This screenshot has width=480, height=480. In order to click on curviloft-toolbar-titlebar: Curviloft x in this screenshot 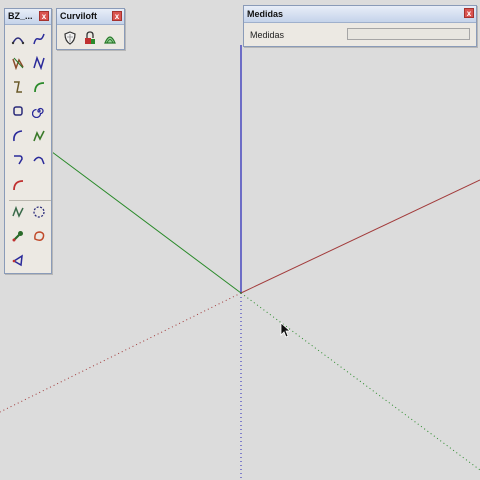, I will do `click(90, 17)`.